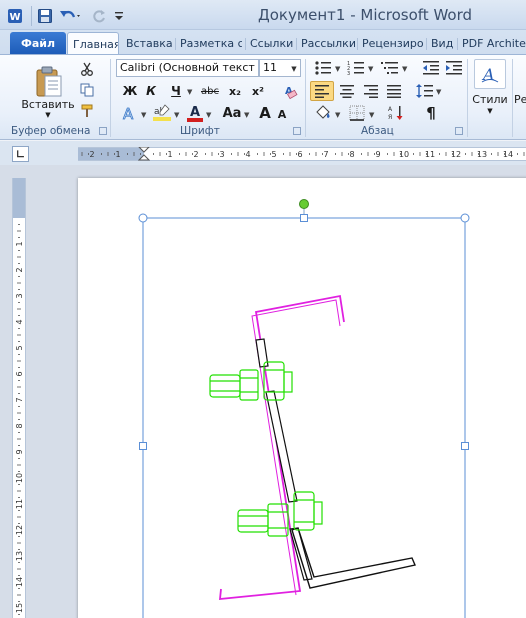 The image size is (526, 618). What do you see at coordinates (282, 114) in the screenshot?
I see `shrink-font-button: A` at bounding box center [282, 114].